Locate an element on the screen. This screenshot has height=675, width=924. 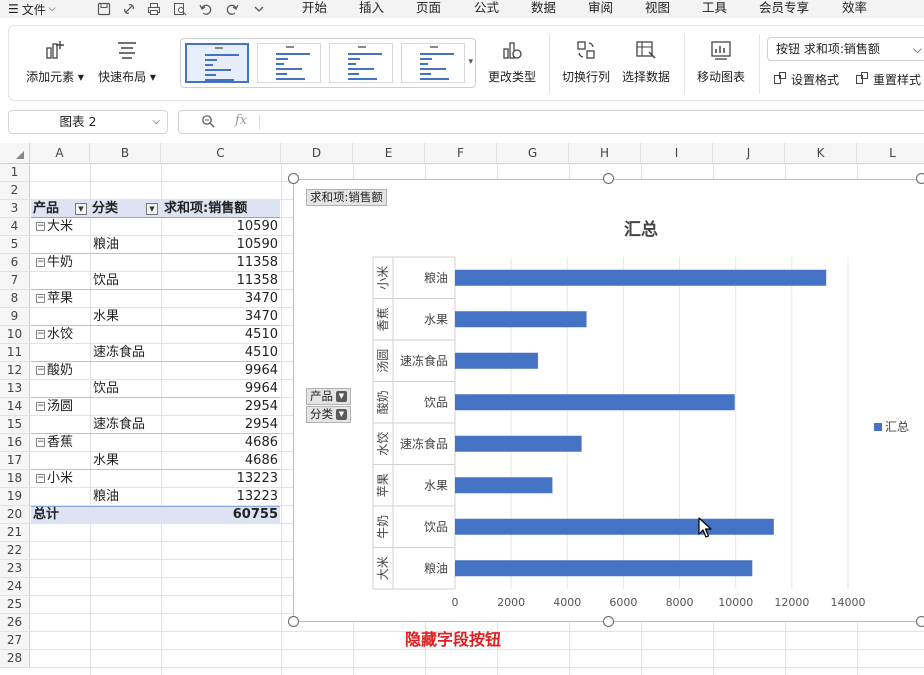
pivot-product-cell: 牛奶 is located at coordinates (60, 263).